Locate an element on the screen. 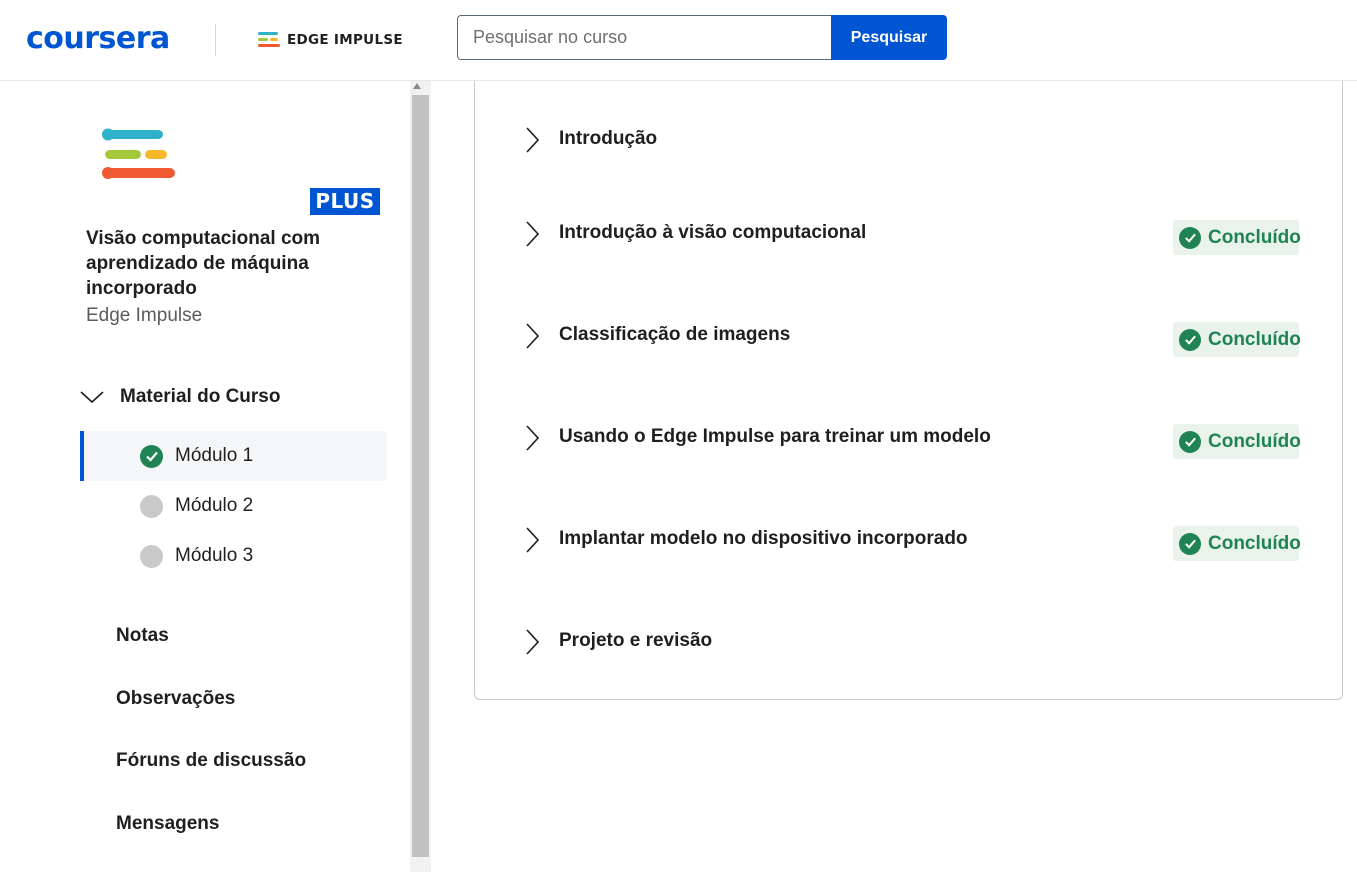  sidebar-item-module-2: Módulo 2 is located at coordinates (233, 506).